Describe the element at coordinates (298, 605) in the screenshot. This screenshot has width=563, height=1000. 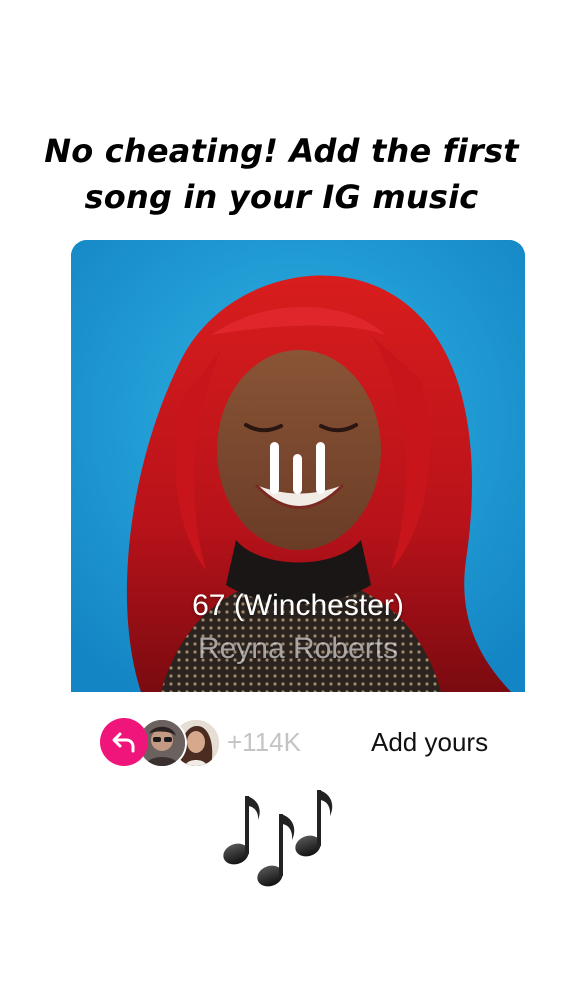
I see `song-title: 67 (Winchester)` at that location.